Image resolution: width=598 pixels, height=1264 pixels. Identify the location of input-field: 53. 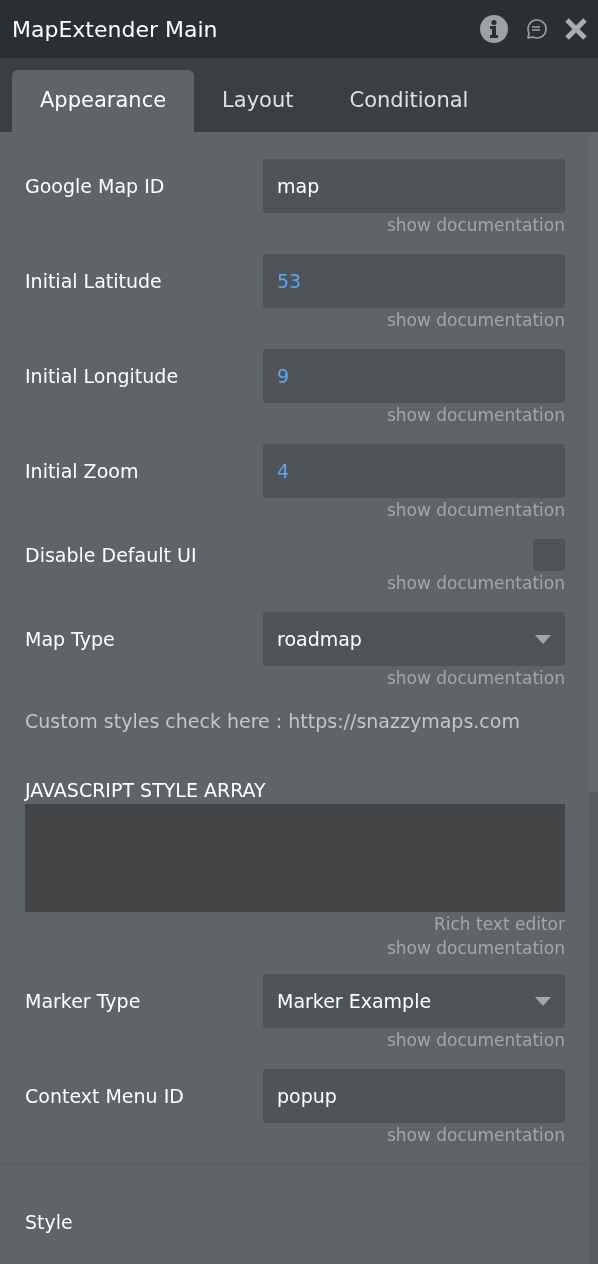
(414, 281).